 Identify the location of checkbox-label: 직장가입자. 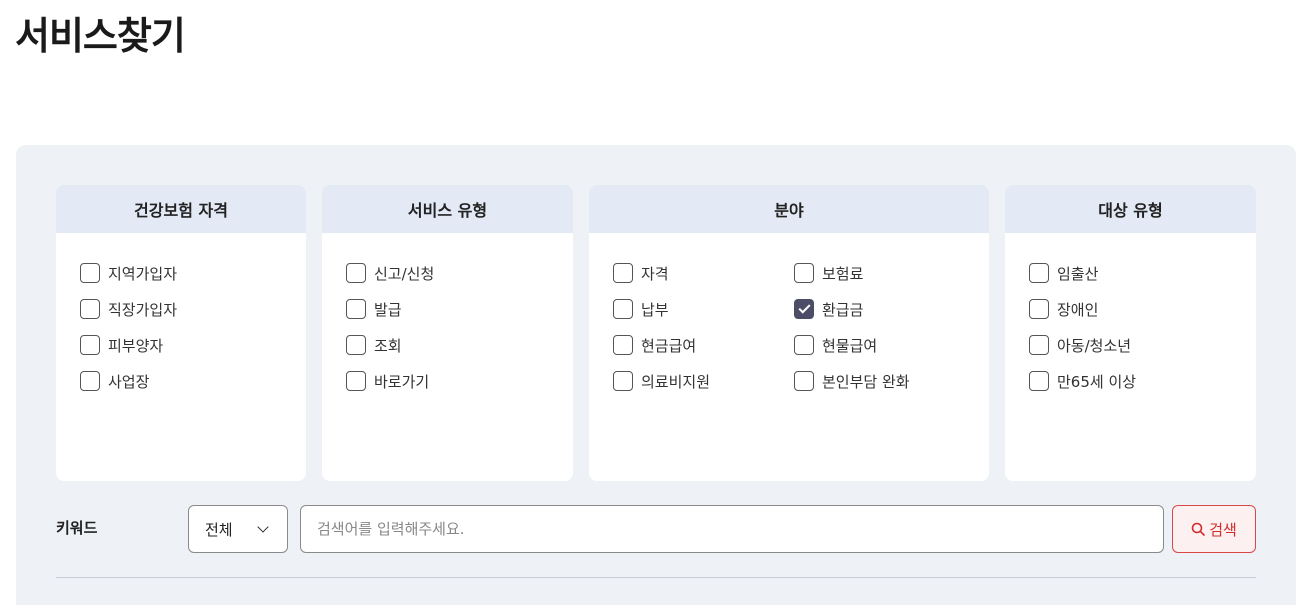
(143, 309).